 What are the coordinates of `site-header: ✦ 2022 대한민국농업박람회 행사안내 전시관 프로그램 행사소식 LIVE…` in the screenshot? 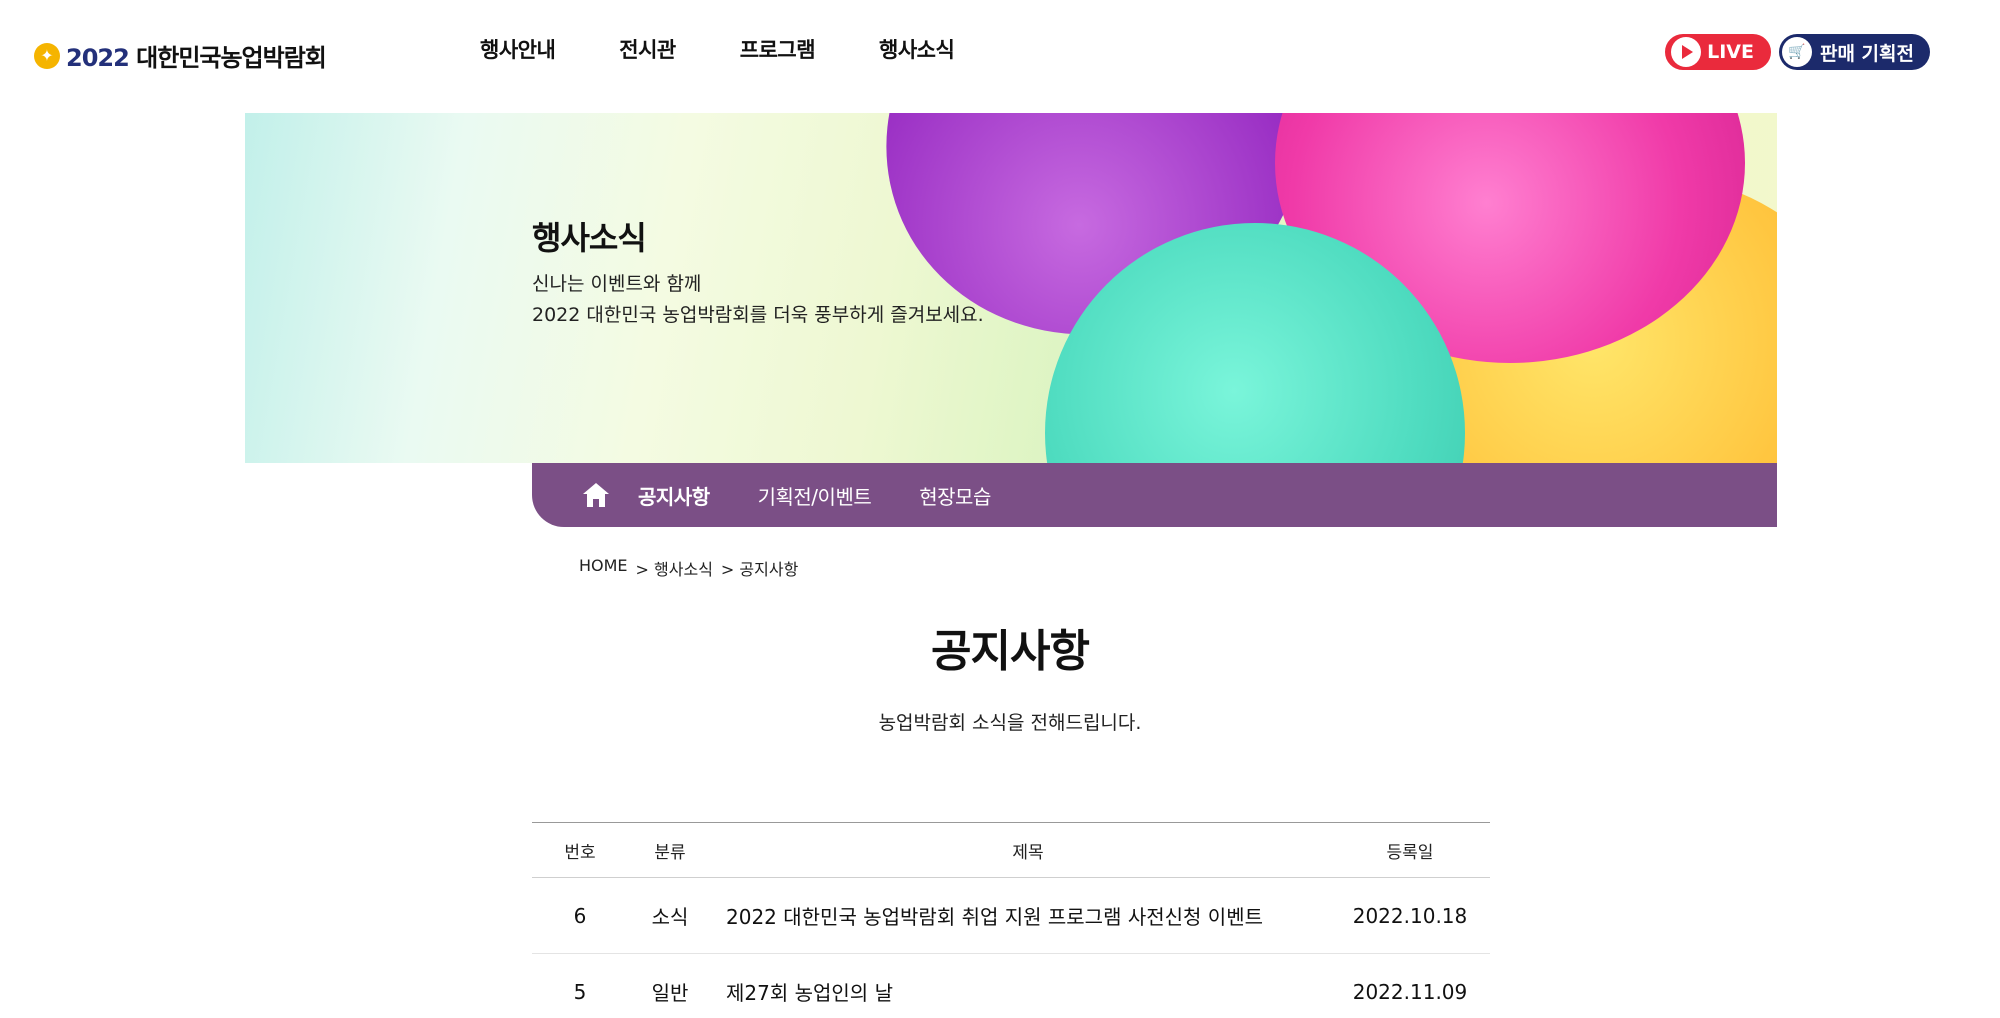 It's located at (1000, 54).